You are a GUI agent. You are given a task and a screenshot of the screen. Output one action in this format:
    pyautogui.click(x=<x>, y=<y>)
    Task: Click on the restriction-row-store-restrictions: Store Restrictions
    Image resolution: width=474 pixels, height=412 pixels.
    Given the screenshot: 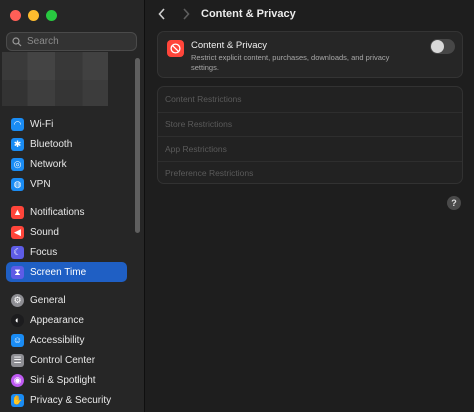 What is the action you would take?
    pyautogui.click(x=310, y=124)
    